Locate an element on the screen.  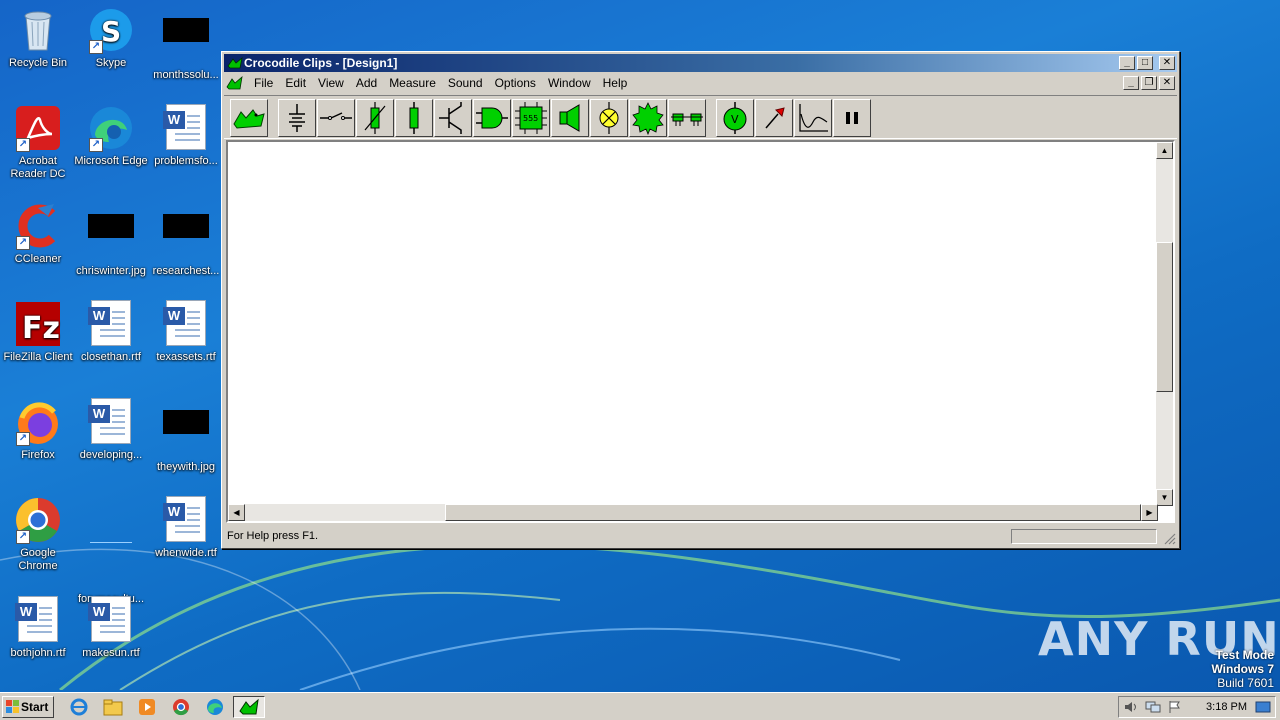
desktop-icon-label: Skype is located at coordinates (111, 63).